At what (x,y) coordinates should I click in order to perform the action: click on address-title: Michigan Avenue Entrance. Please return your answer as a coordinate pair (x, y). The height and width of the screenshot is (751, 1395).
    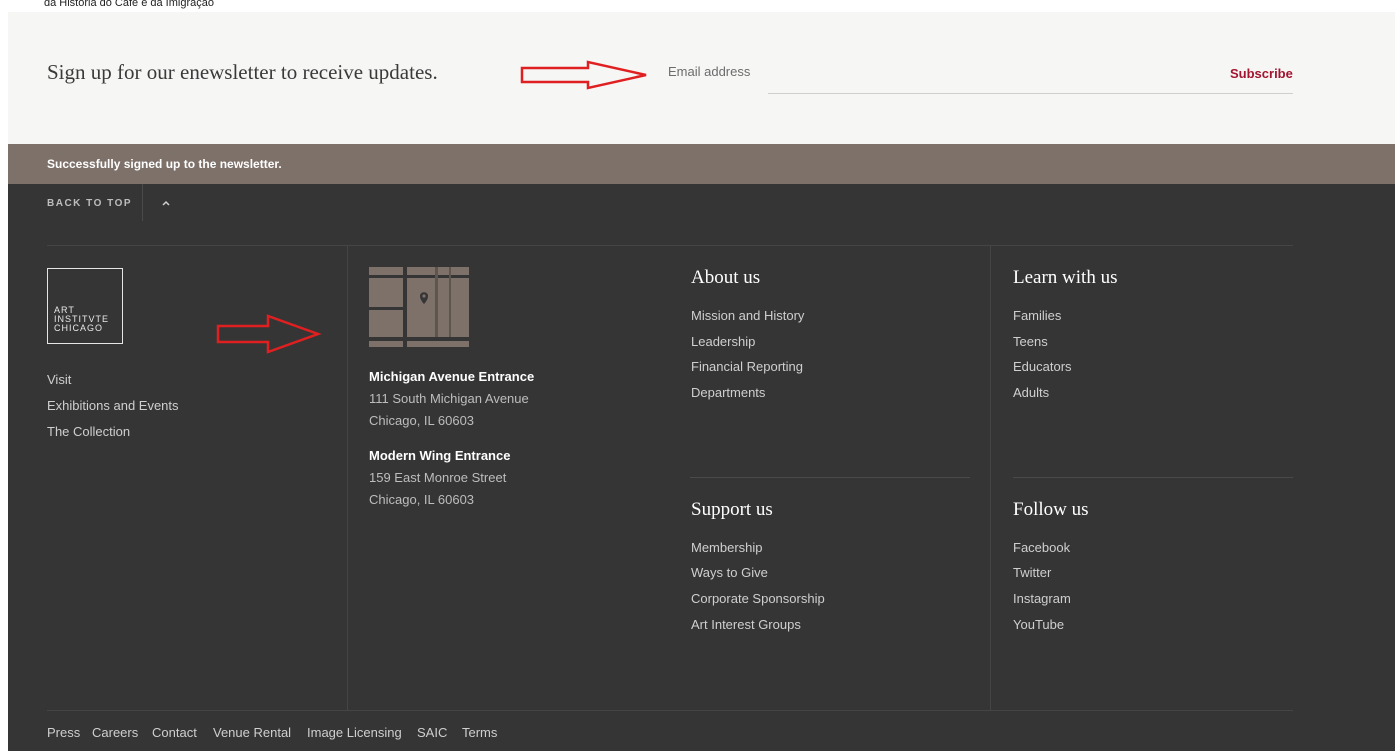
    Looking at the image, I should click on (452, 376).